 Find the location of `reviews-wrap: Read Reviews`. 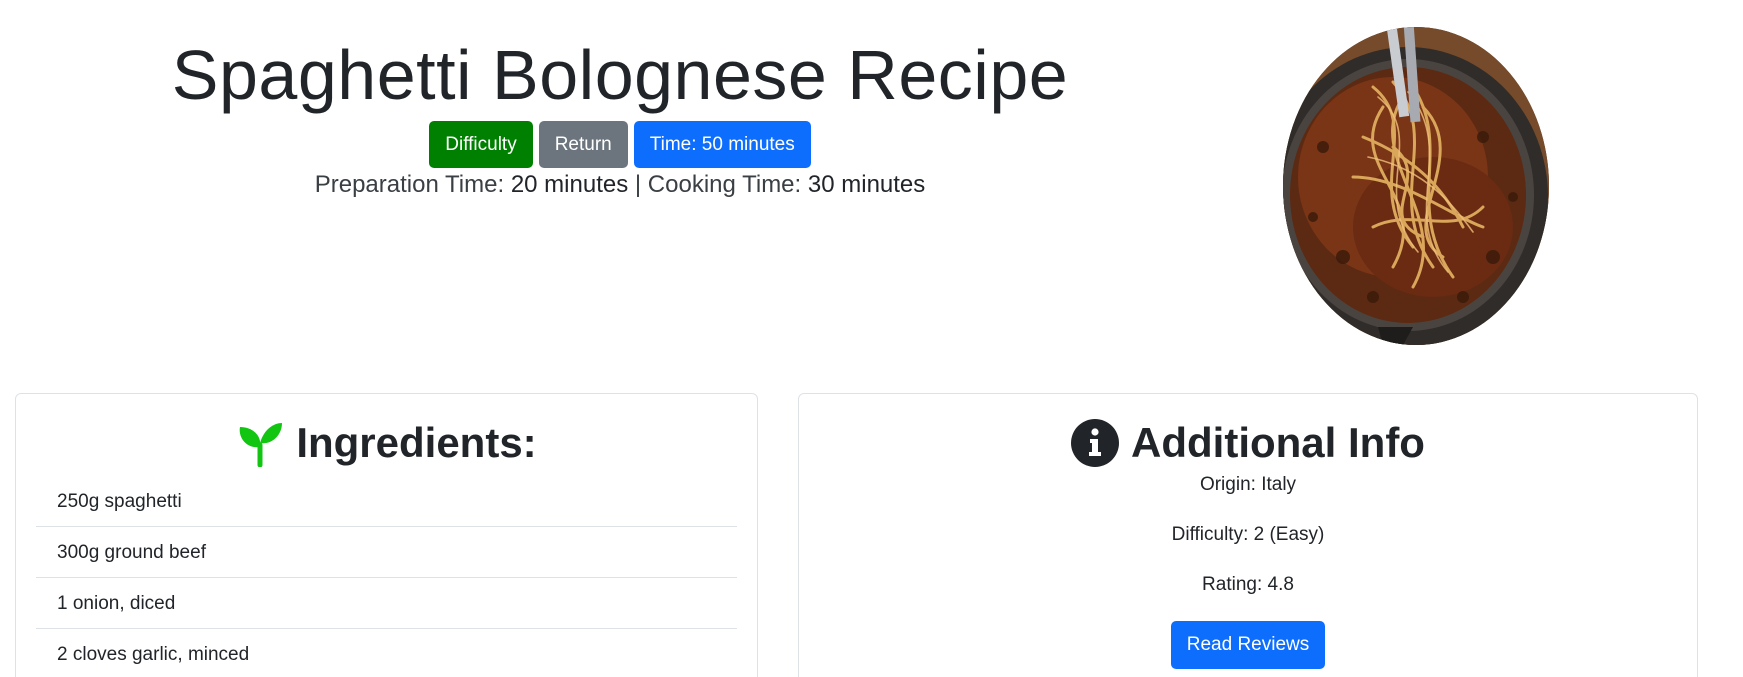

reviews-wrap: Read Reviews is located at coordinates (1248, 645).